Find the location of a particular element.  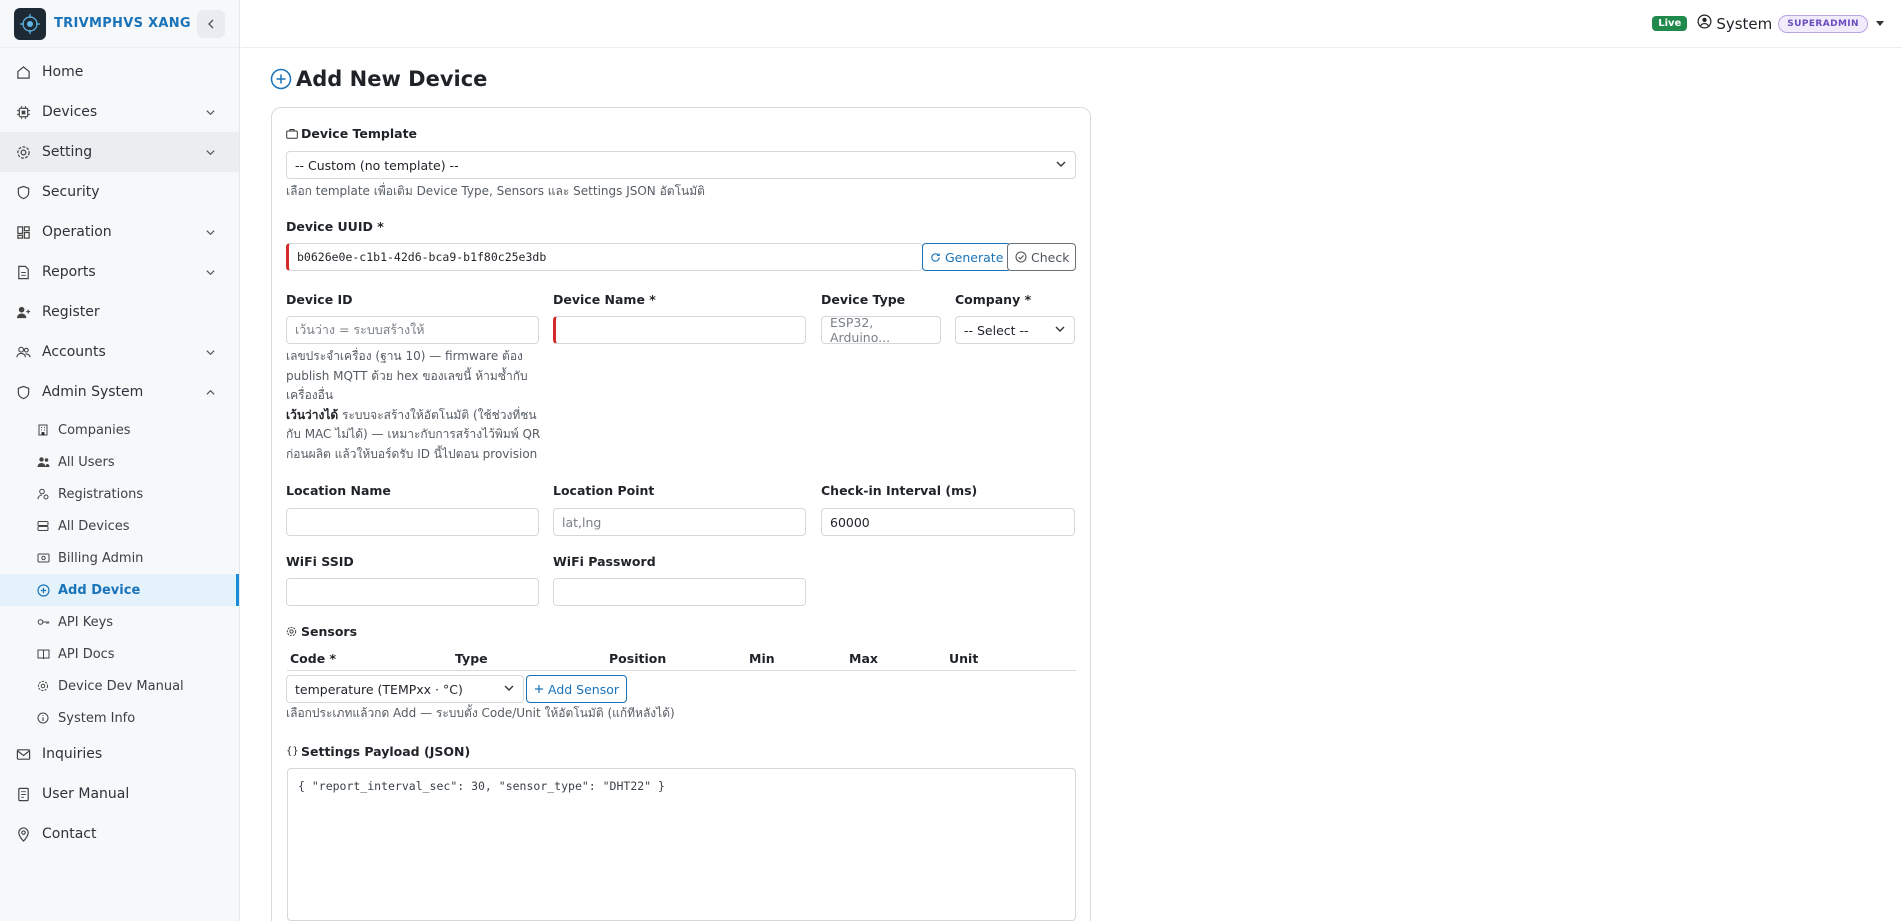

report-icon is located at coordinates (23, 272).